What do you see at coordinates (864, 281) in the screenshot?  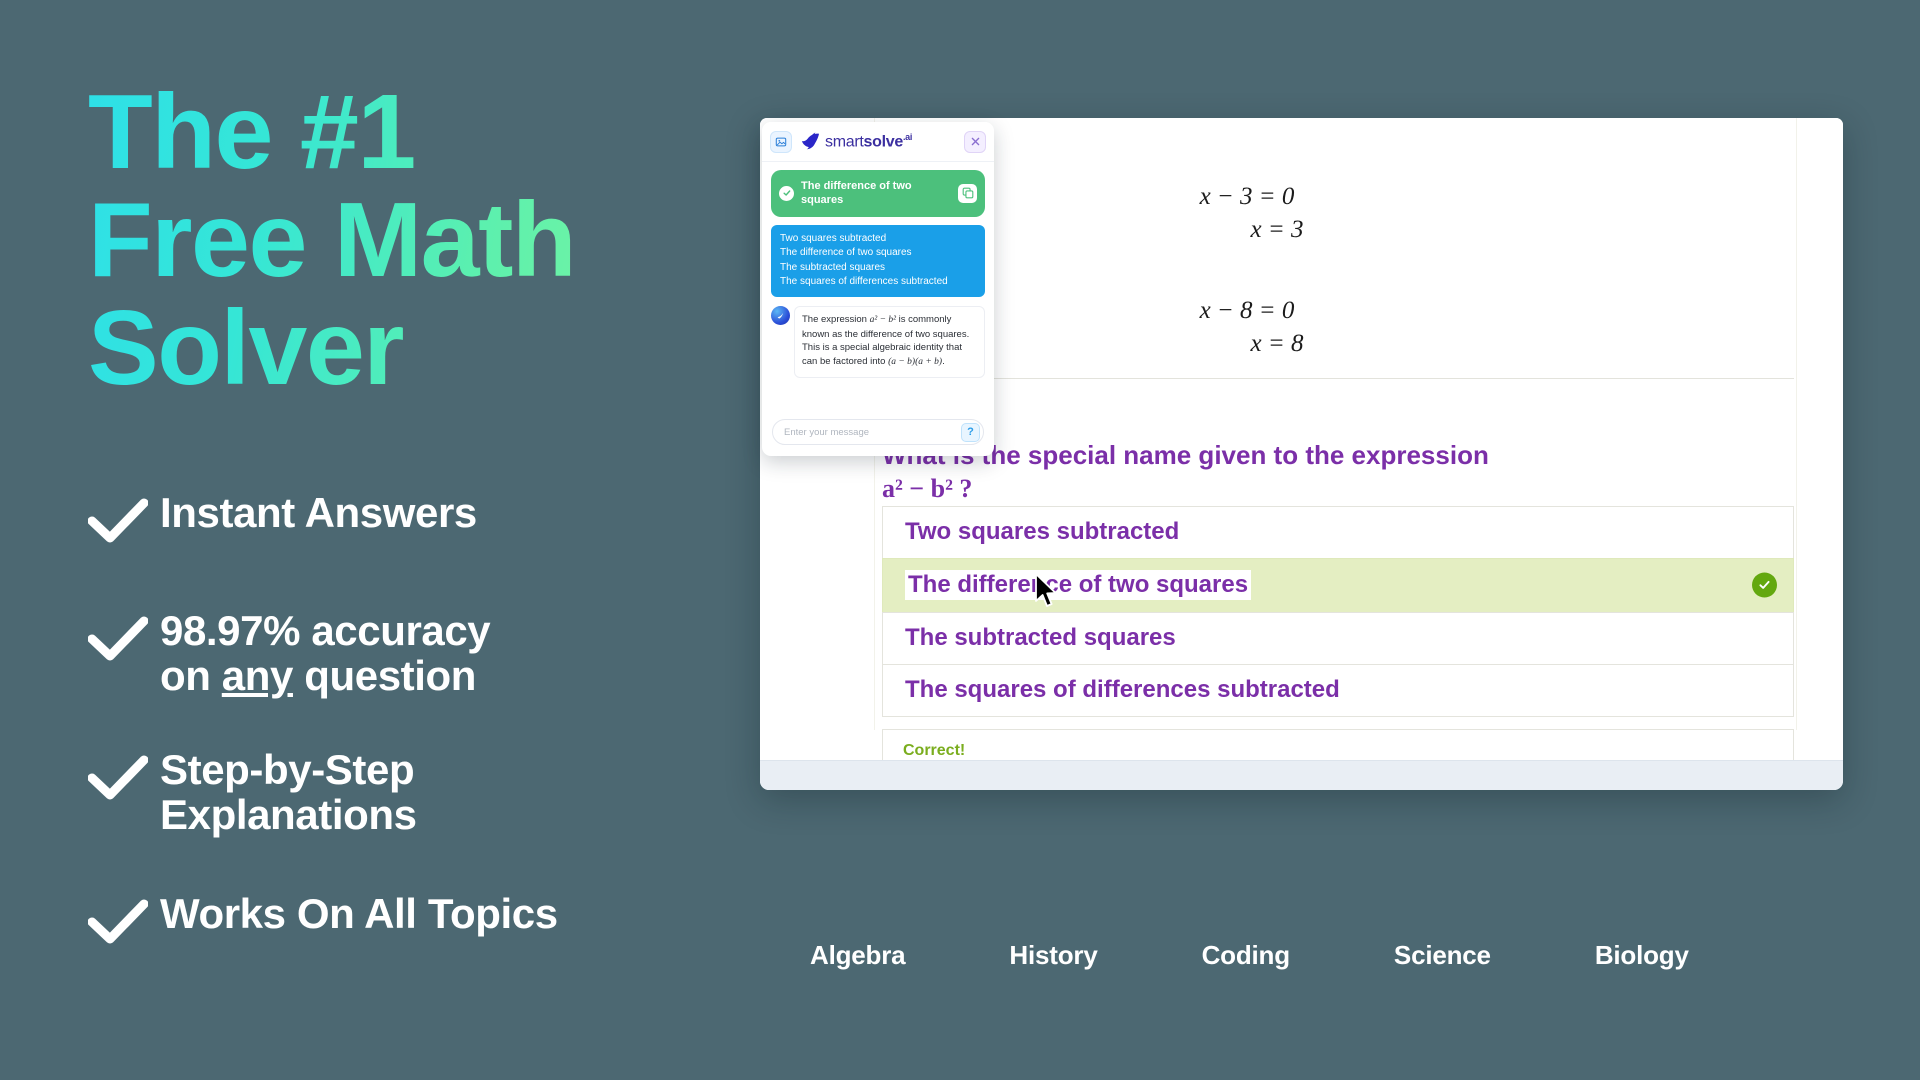 I see `chat-user-message-line: The squares of differences subtracted` at bounding box center [864, 281].